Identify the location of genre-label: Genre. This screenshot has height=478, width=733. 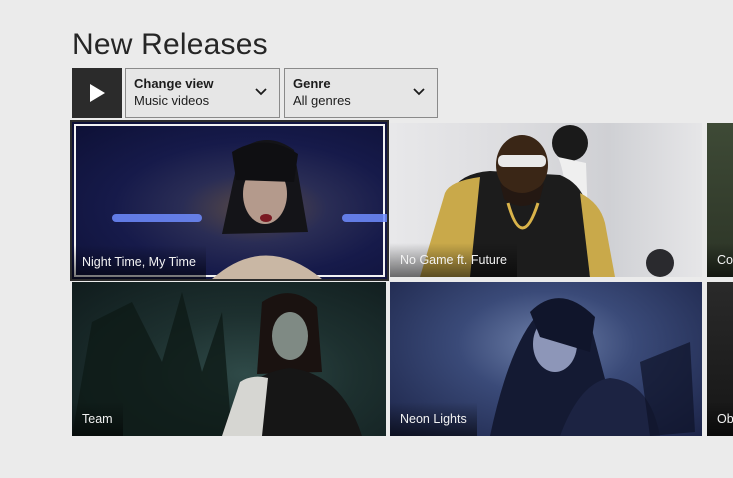
(312, 83).